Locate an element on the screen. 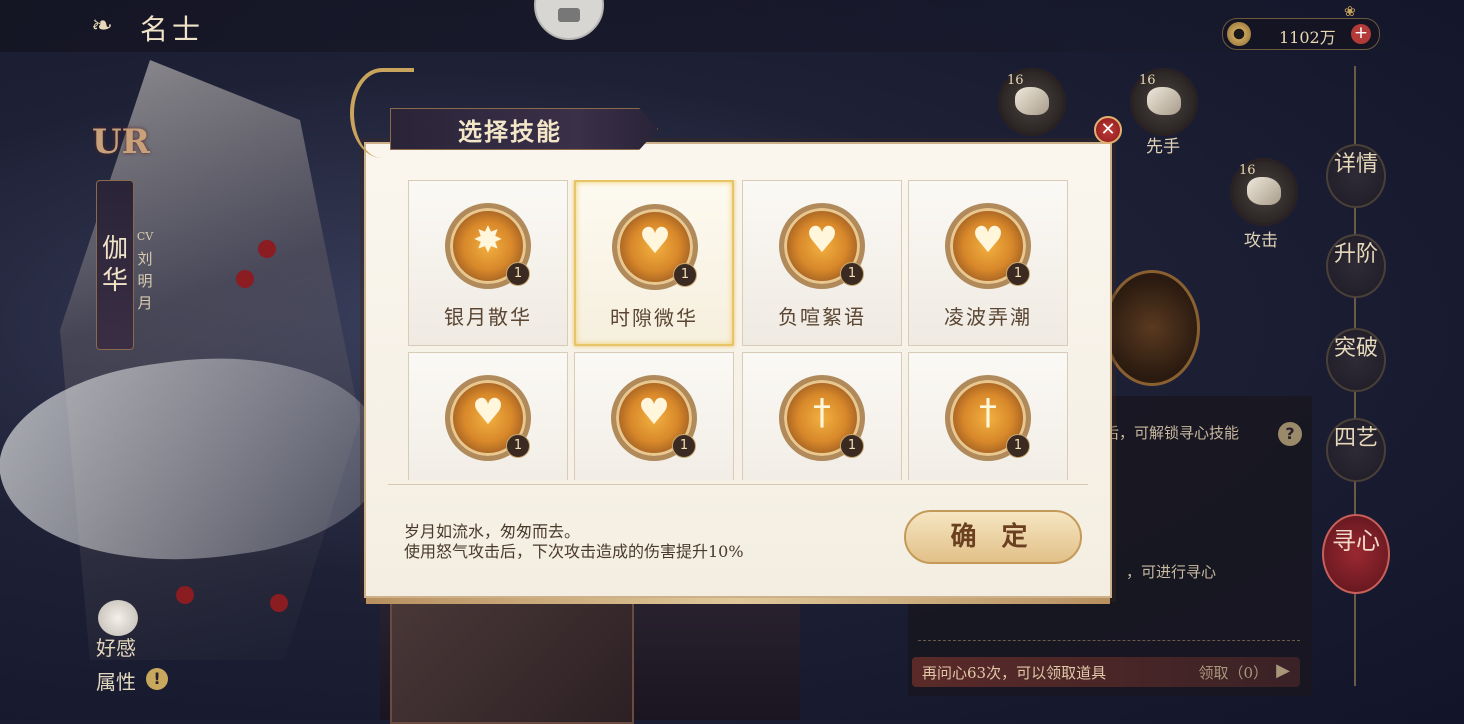 The height and width of the screenshot is (724, 1464). dialog-title-banner: 选择技能 is located at coordinates (509, 113).